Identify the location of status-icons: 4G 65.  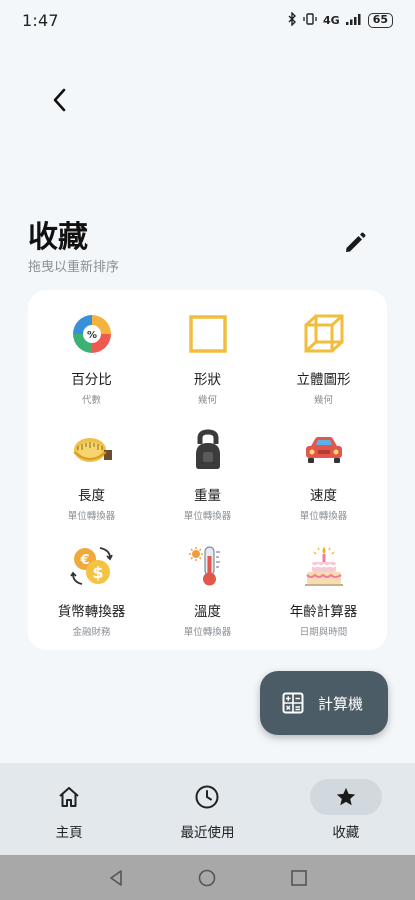
(340, 19).